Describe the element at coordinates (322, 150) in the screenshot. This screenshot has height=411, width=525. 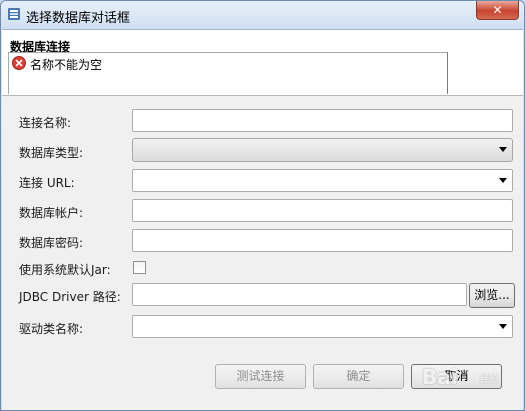
I see `db-type-select` at that location.